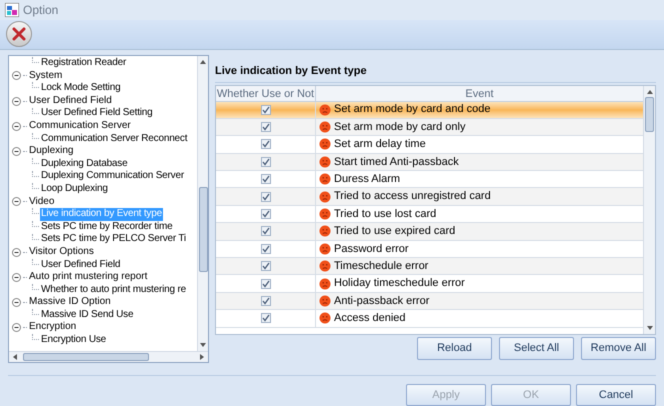 The width and height of the screenshot is (664, 406). I want to click on table-row: Set arm mode by card only, so click(429, 127).